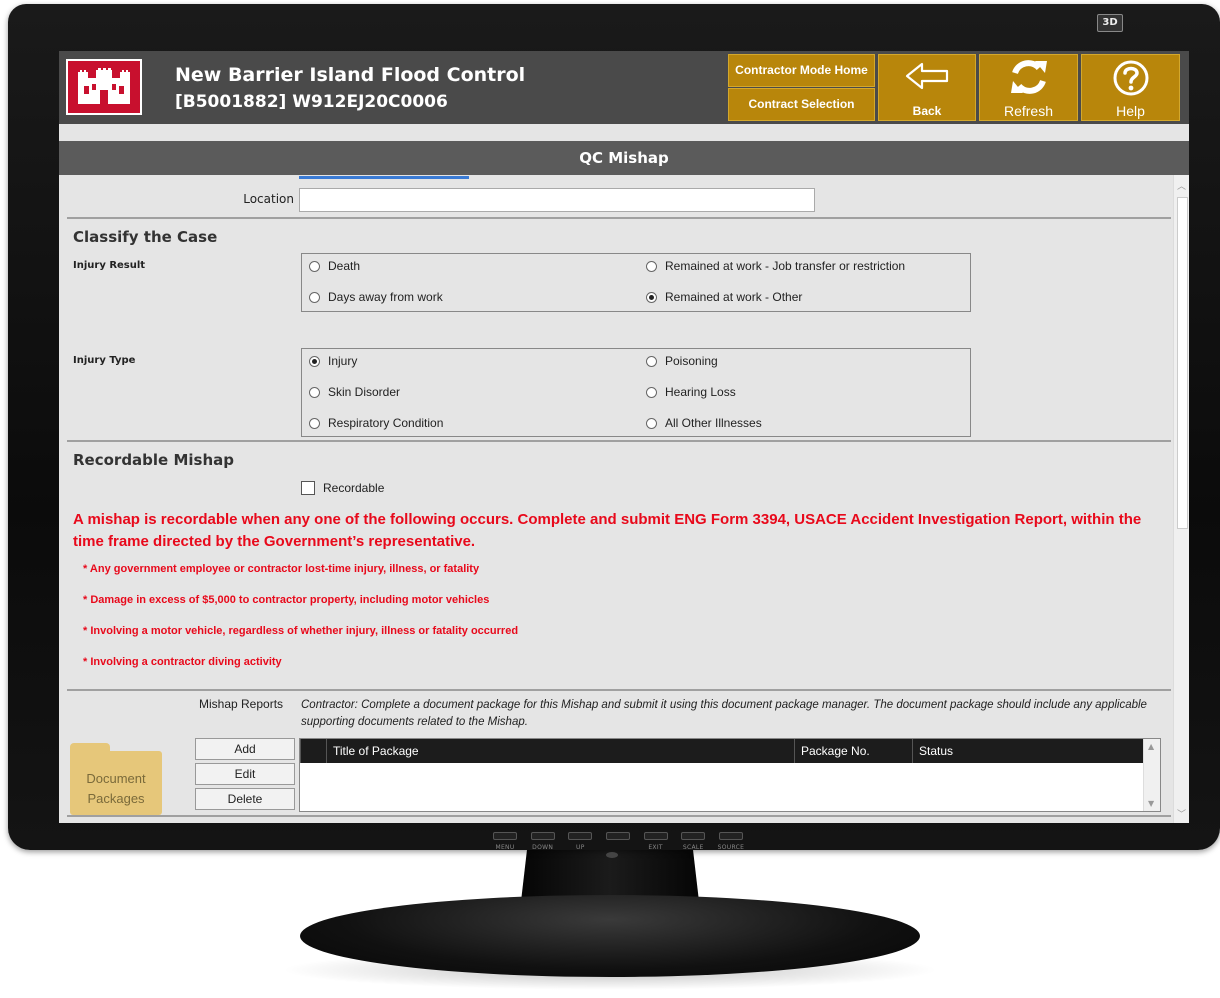  I want to click on location-input, so click(557, 200).